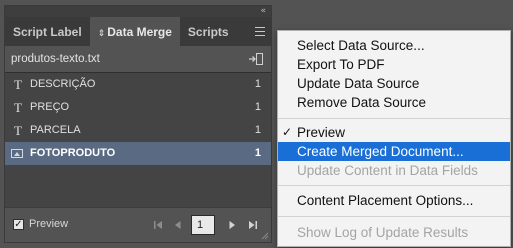 The height and width of the screenshot is (248, 513). I want to click on menu-item-export-to-pdf: Export To PDF, so click(394, 64).